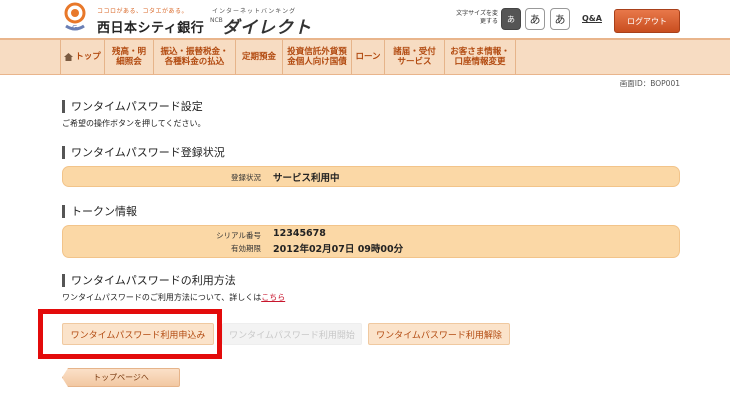 The height and width of the screenshot is (411, 730). I want to click on tagline: ココロがある、コタエがある。, so click(143, 11).